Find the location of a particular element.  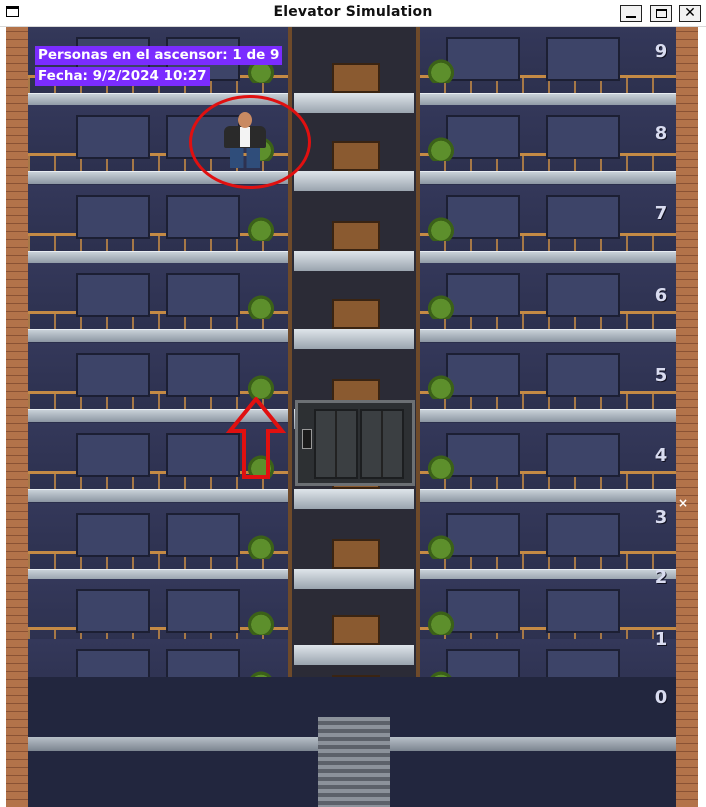

shaft-cursor-marker: × is located at coordinates (683, 503).